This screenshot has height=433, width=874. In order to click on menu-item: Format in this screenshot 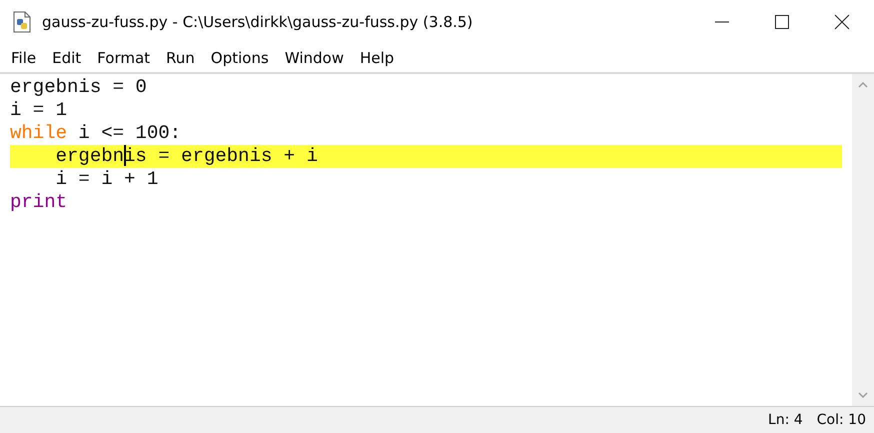, I will do `click(123, 58)`.